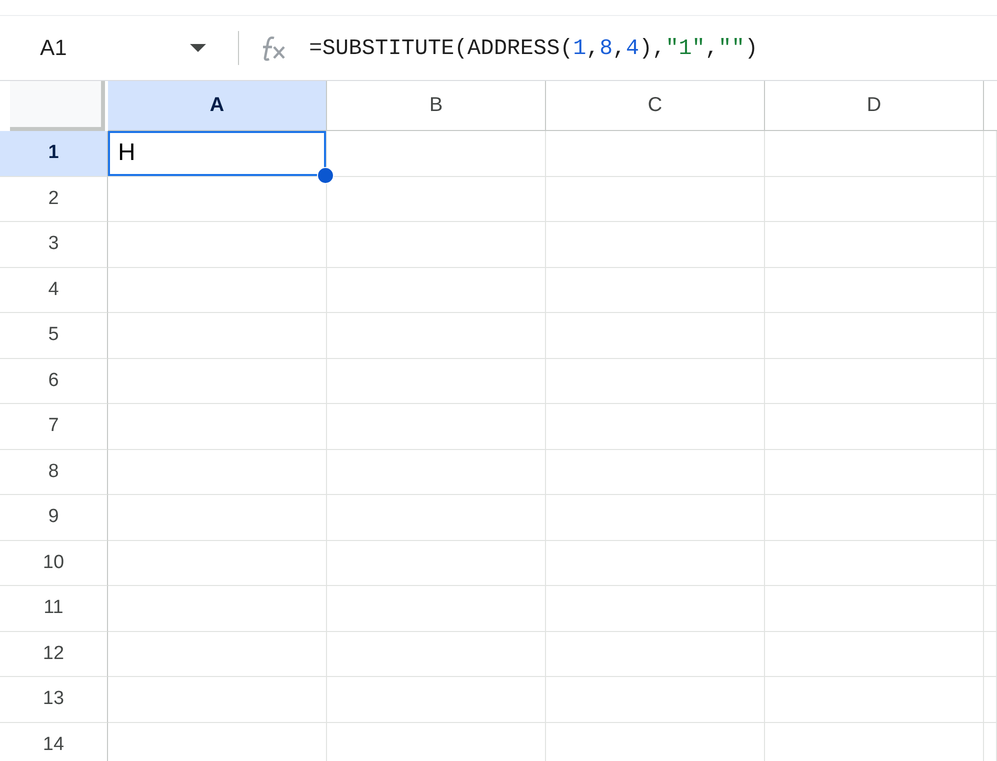 The height and width of the screenshot is (761, 997). Describe the element at coordinates (54, 654) in the screenshot. I see `row-header: 12` at that location.